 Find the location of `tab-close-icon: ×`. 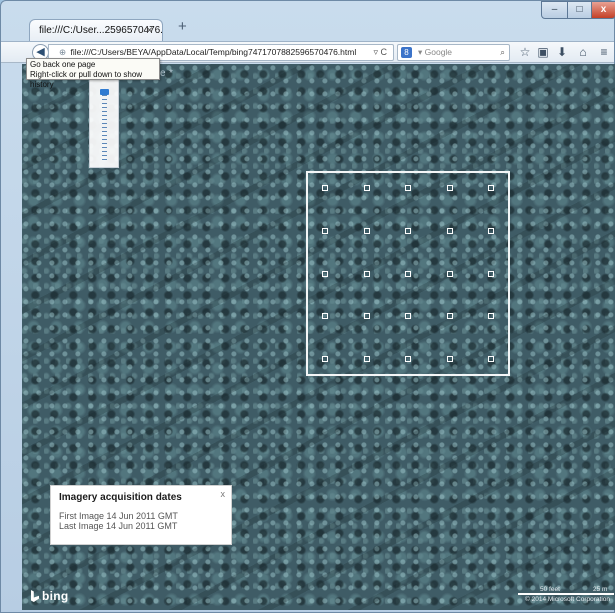

tab-close-icon: × is located at coordinates (149, 30).